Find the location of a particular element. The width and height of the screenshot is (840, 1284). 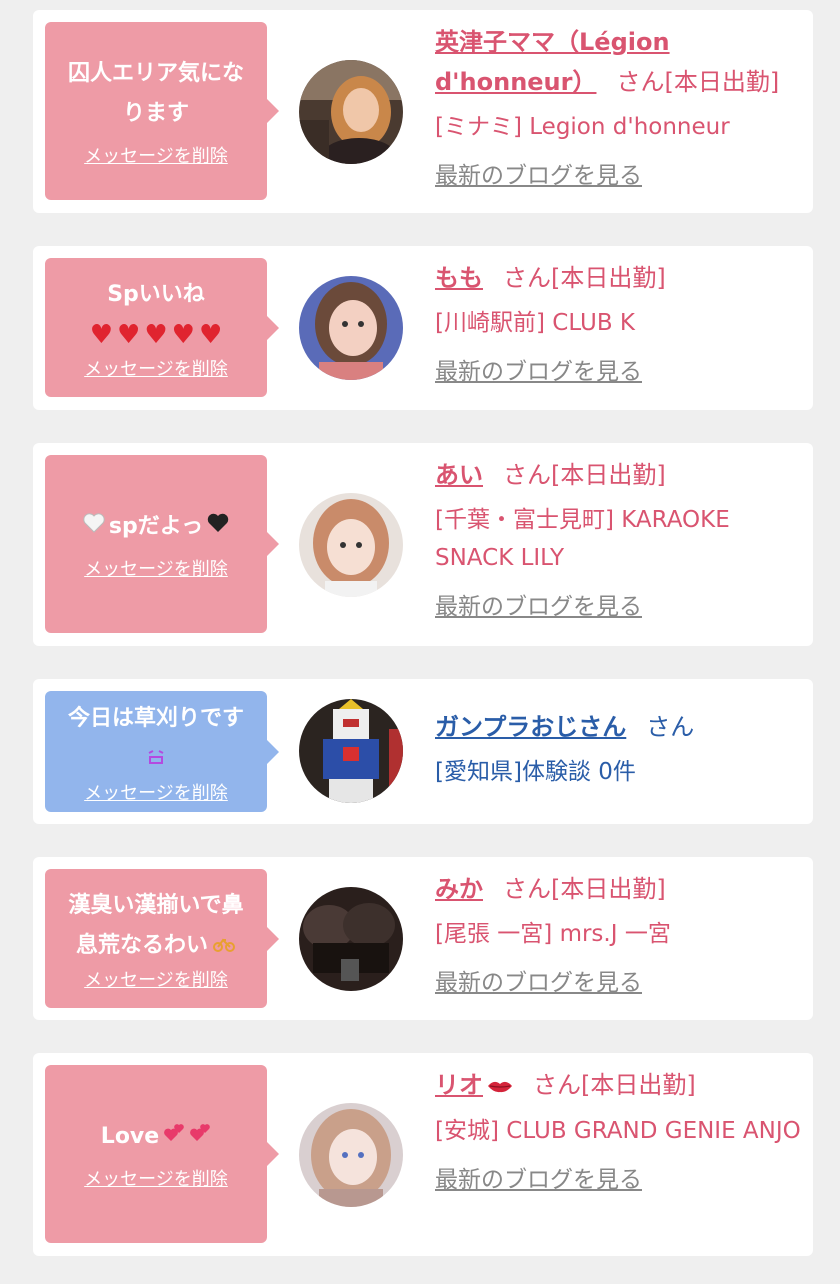

cast-name-link: あい is located at coordinates (459, 475).